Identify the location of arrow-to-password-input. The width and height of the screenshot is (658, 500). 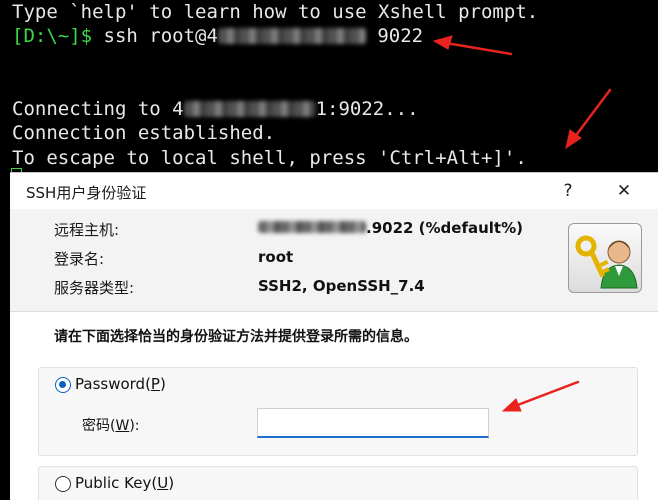
(546, 394).